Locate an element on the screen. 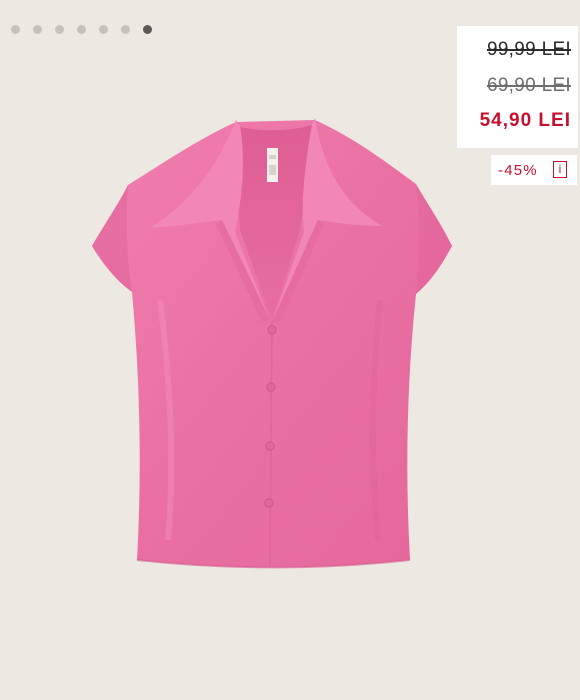 The image size is (580, 700). previous-price: 69,90 LEI is located at coordinates (528, 85).